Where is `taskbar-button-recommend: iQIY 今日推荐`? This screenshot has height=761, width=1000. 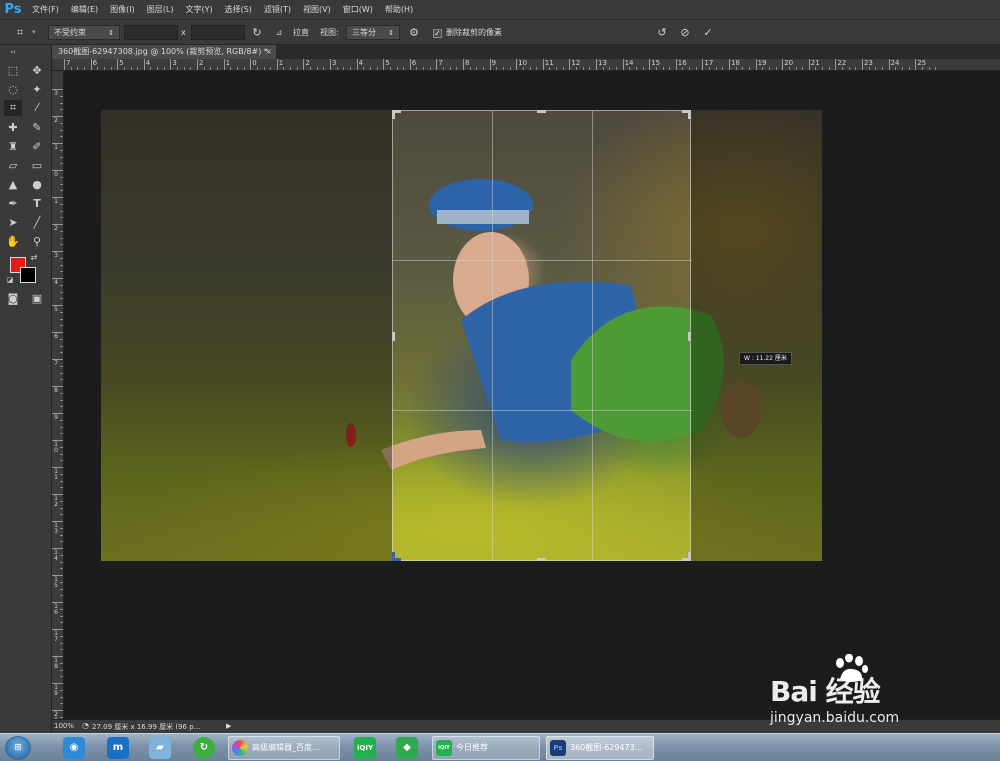
taskbar-button-recommend: iQIY 今日推荐 is located at coordinates (486, 748).